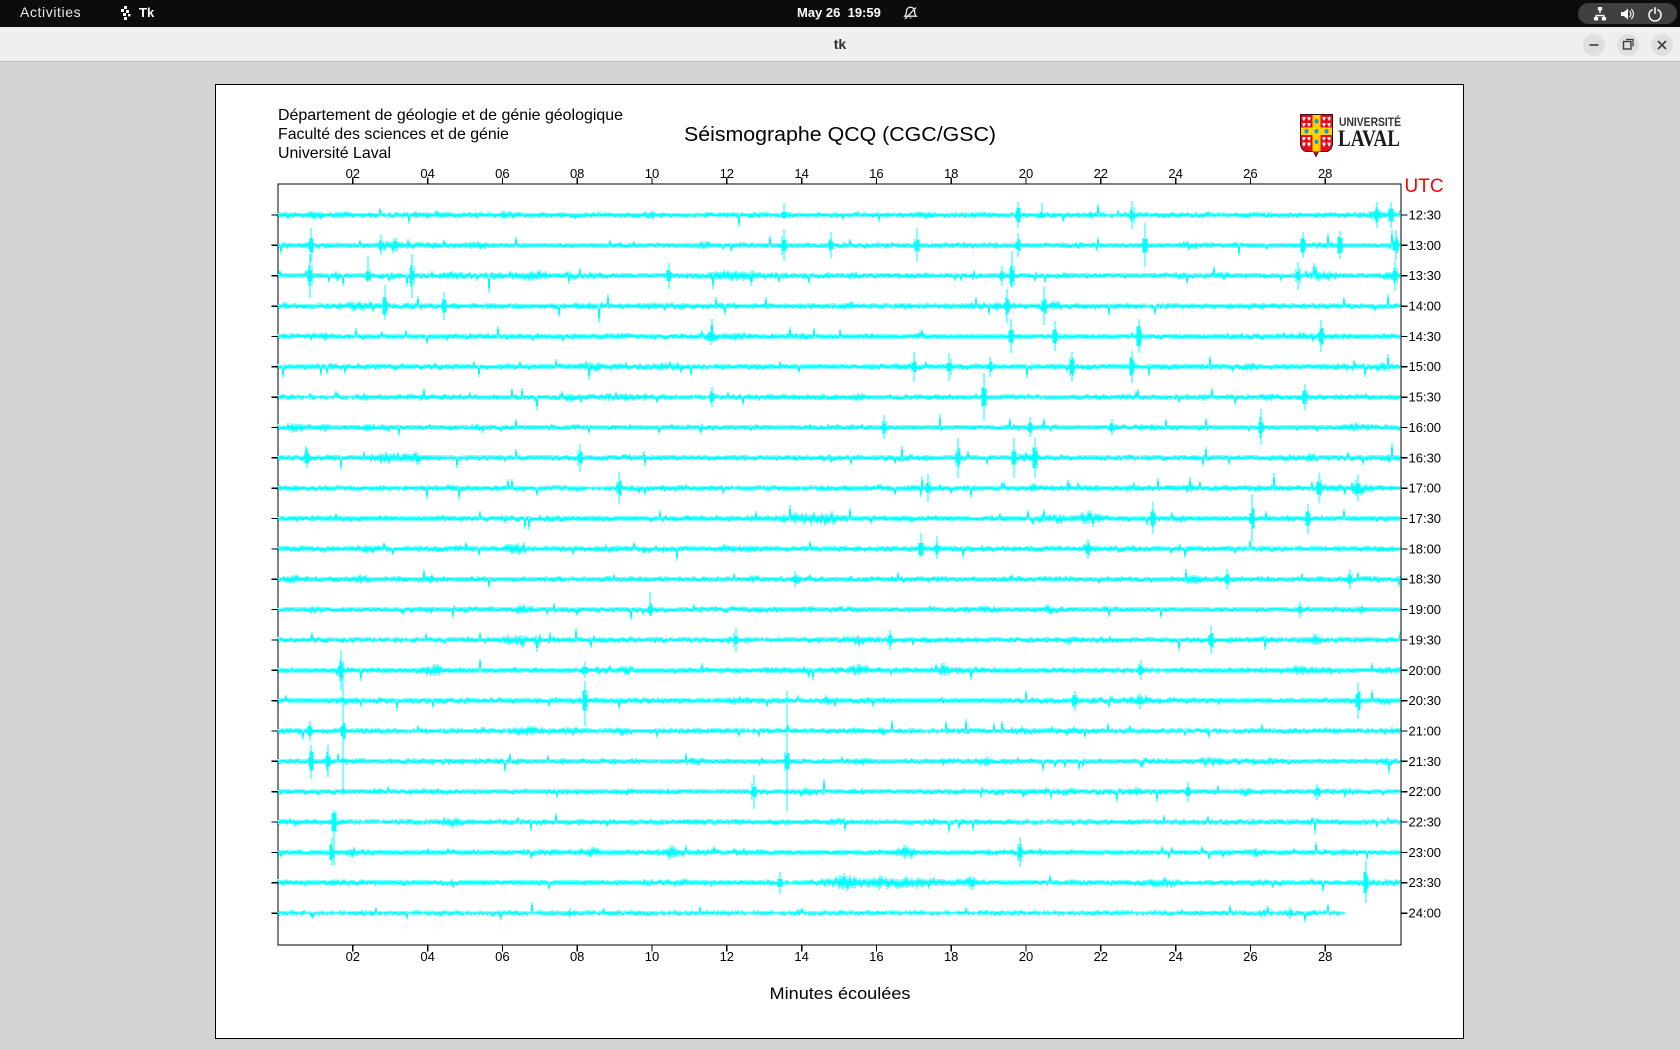 This screenshot has width=1680, height=1050. What do you see at coordinates (1424, 186) in the screenshot?
I see `svg-text: UTC` at bounding box center [1424, 186].